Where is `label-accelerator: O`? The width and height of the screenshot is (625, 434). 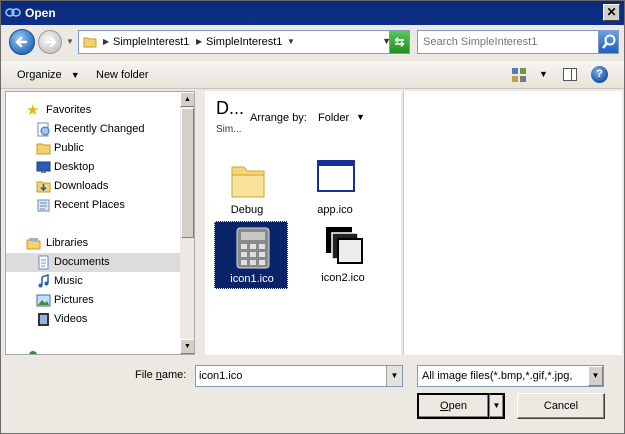 label-accelerator: O is located at coordinates (444, 406).